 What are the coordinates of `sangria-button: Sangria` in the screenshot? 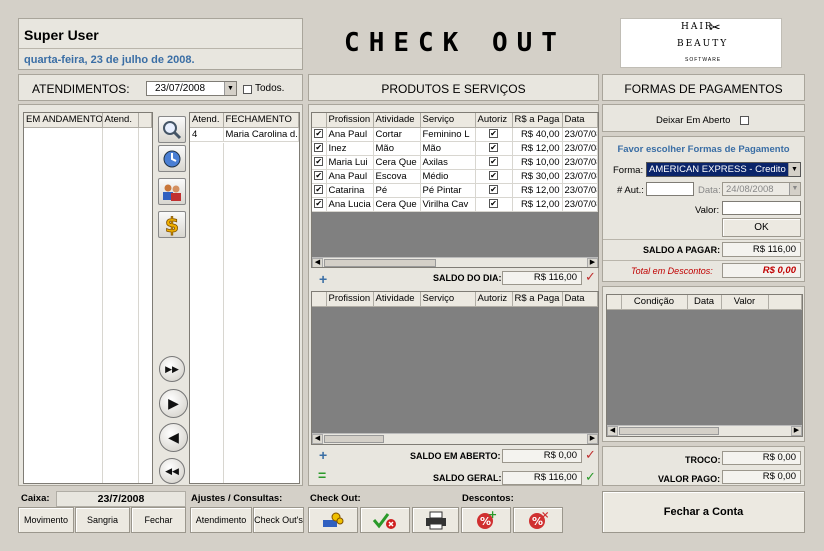 It's located at (102, 520).